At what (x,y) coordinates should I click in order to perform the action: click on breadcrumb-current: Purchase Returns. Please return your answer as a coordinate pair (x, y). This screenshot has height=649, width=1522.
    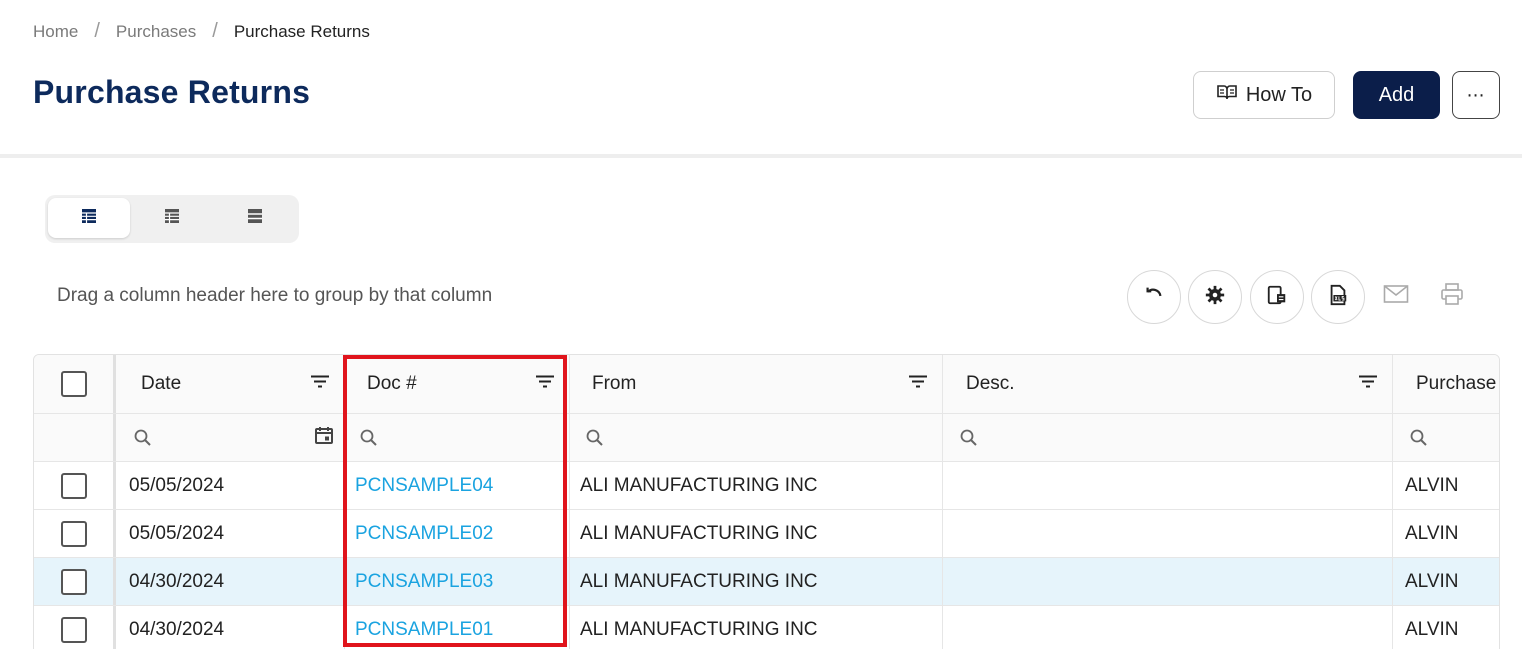
    Looking at the image, I should click on (301, 31).